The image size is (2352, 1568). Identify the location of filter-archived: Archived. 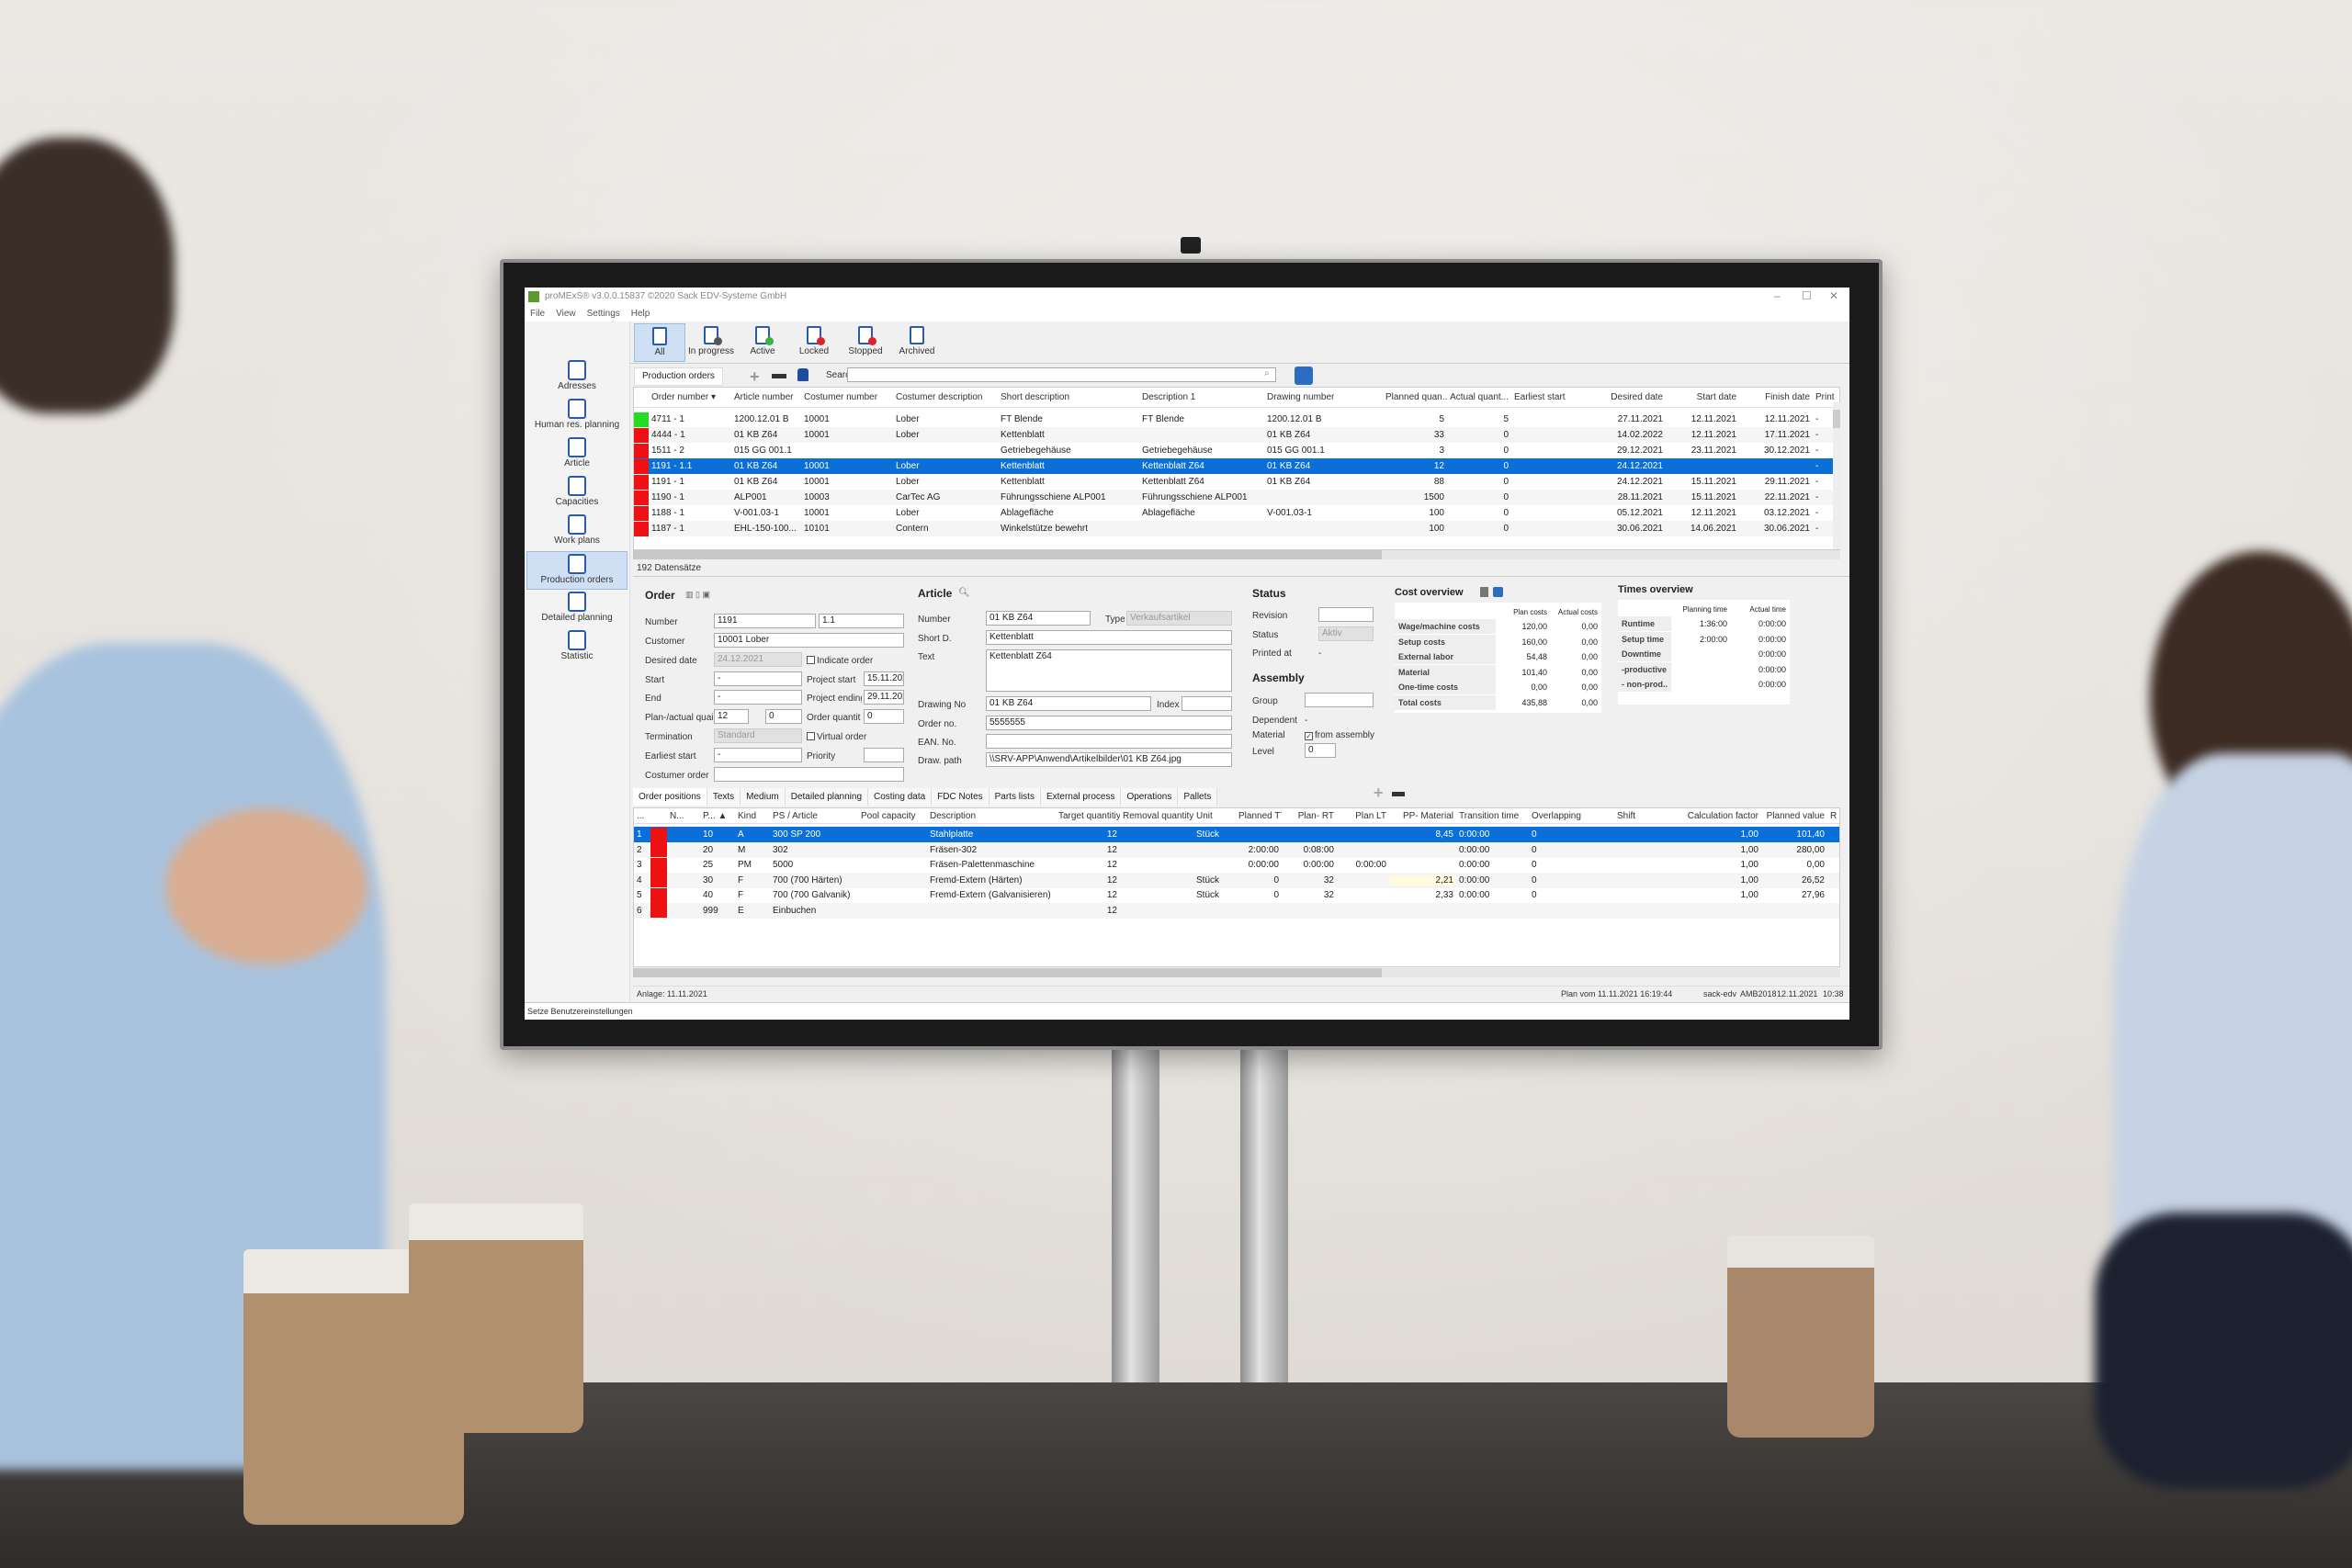
(917, 343).